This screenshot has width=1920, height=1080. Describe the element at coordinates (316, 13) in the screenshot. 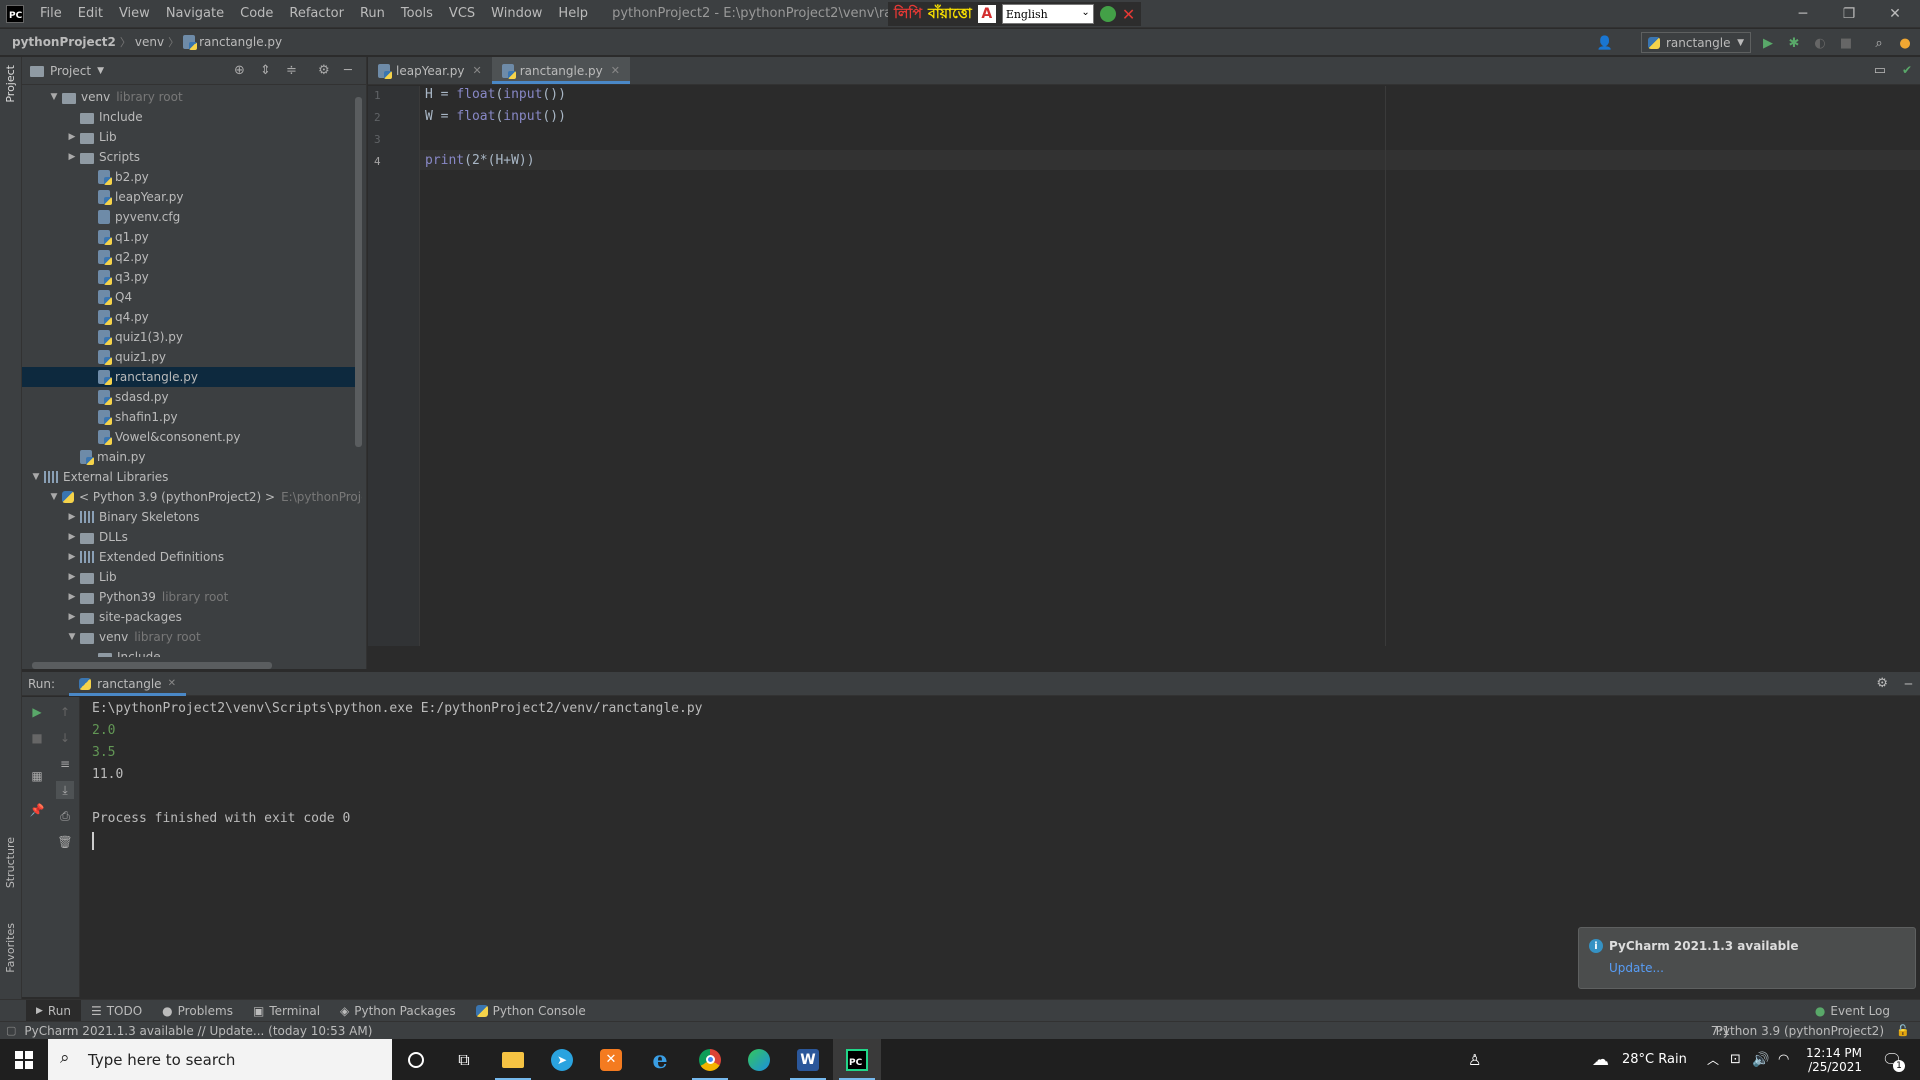

I see `menu-refactor: Refactor` at that location.